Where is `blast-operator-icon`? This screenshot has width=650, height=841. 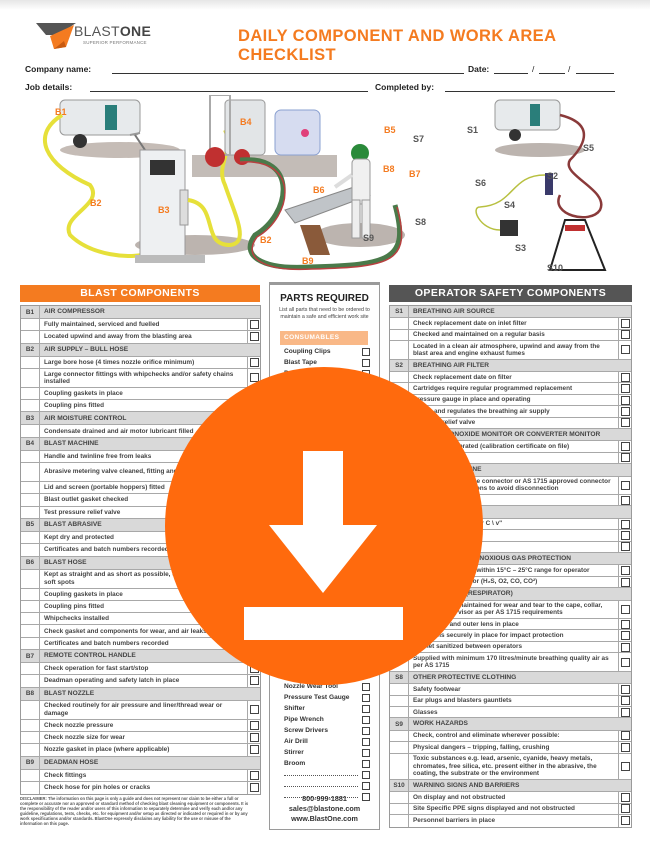
blast-operator-icon is located at coordinates (352, 191).